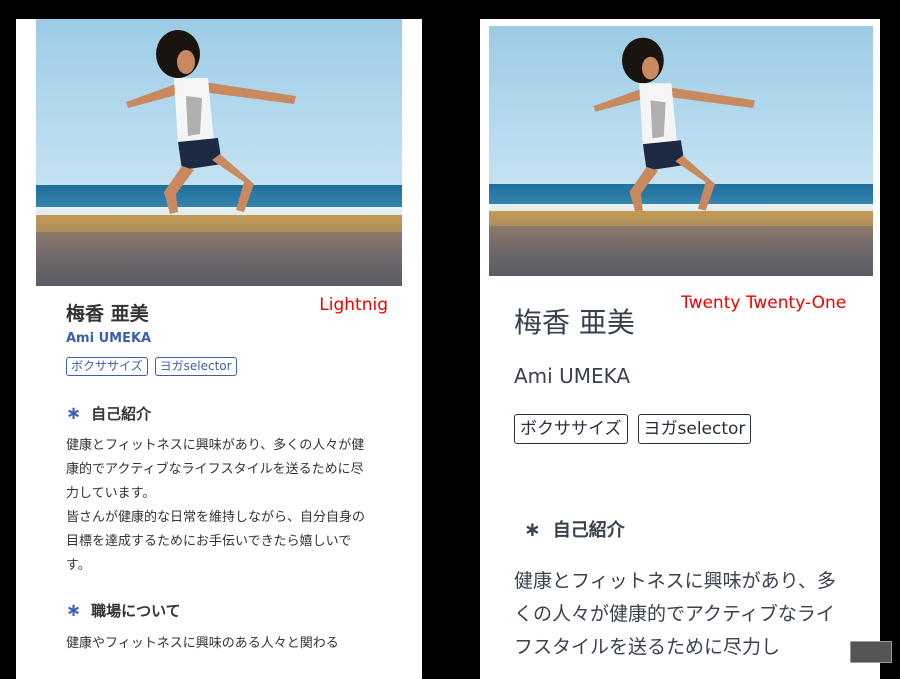 This screenshot has height=679, width=900. Describe the element at coordinates (764, 303) in the screenshot. I see `theme-label: Twenty Twenty-One` at that location.